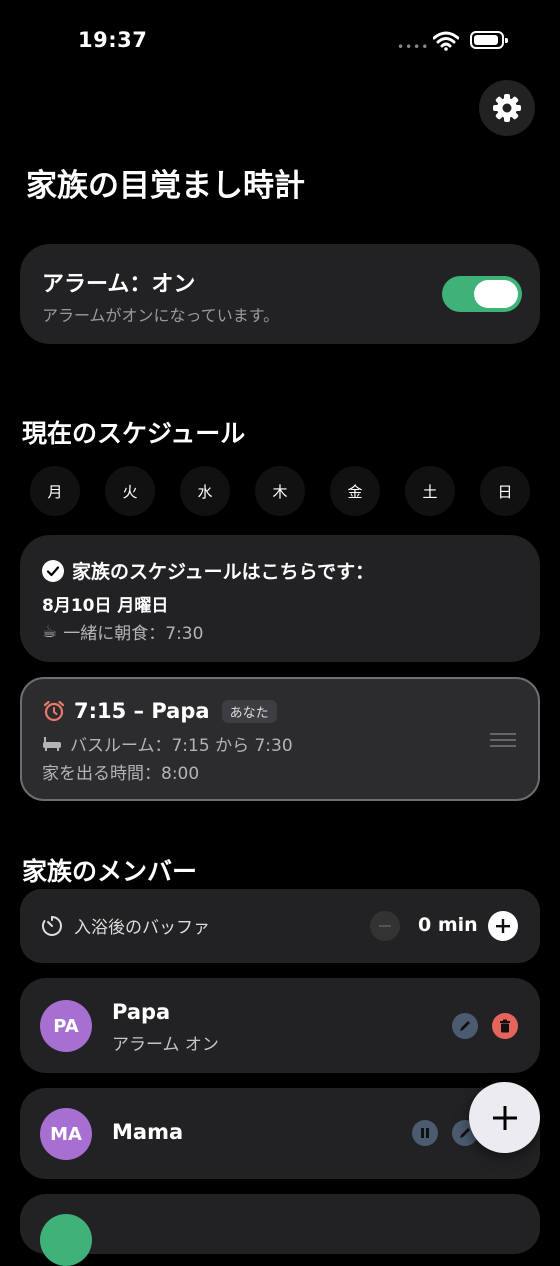  Describe the element at coordinates (505, 491) in the screenshot. I see `day-button-sun: 日` at that location.